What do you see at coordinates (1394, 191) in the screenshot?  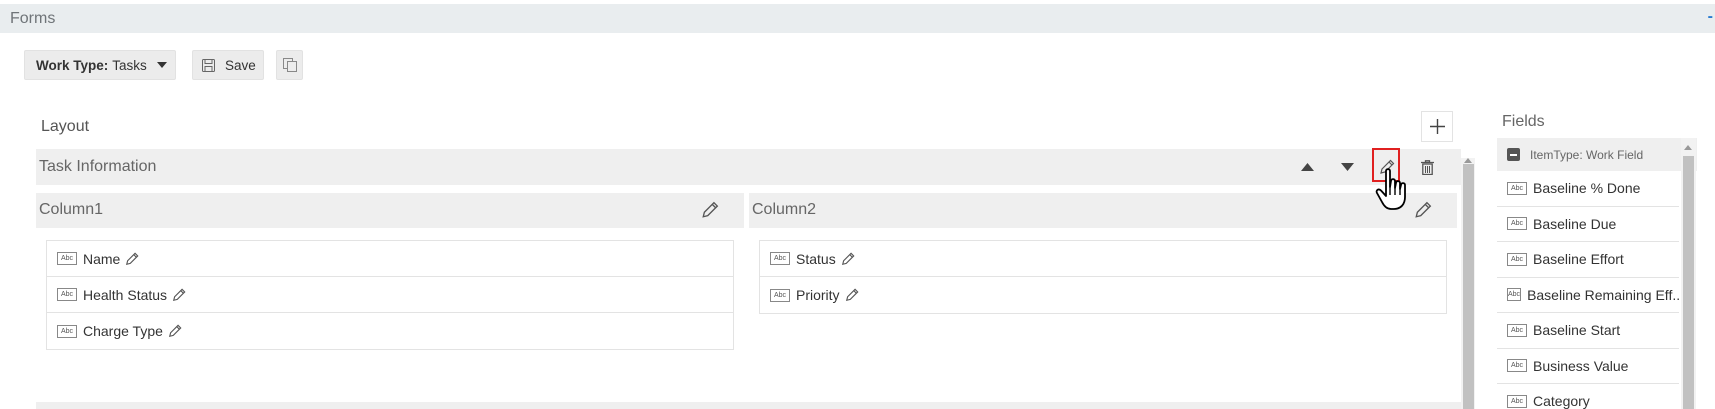 I see `hand-cursor-icon` at bounding box center [1394, 191].